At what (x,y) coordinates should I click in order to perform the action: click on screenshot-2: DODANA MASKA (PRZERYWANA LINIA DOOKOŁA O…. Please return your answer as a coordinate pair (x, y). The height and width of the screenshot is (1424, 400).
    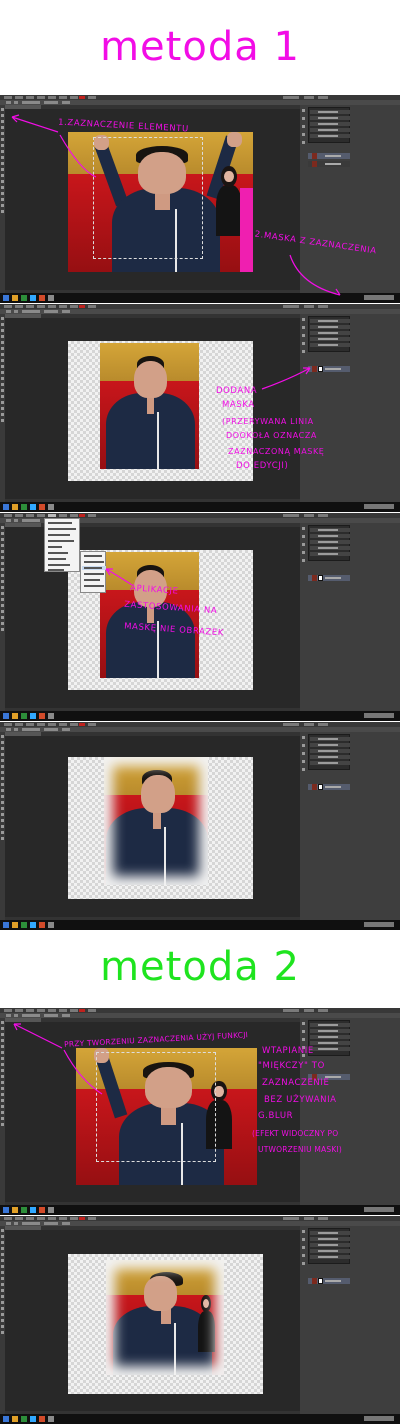
    Looking at the image, I should click on (200, 408).